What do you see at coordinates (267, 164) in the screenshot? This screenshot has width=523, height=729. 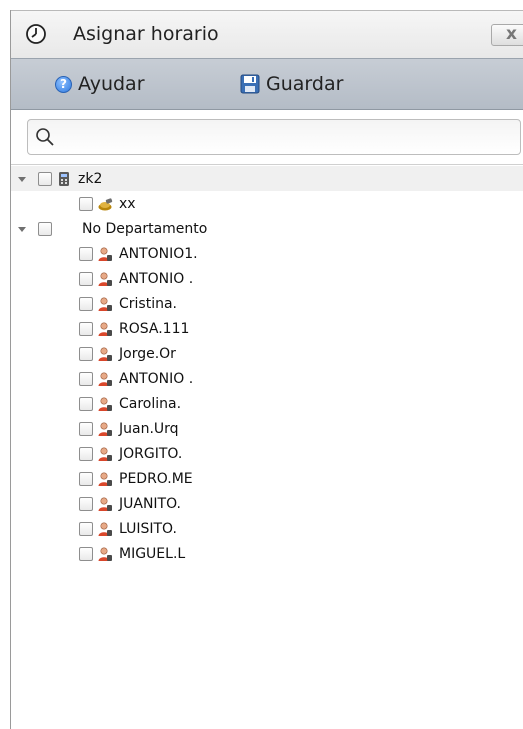 I see `search-divider` at bounding box center [267, 164].